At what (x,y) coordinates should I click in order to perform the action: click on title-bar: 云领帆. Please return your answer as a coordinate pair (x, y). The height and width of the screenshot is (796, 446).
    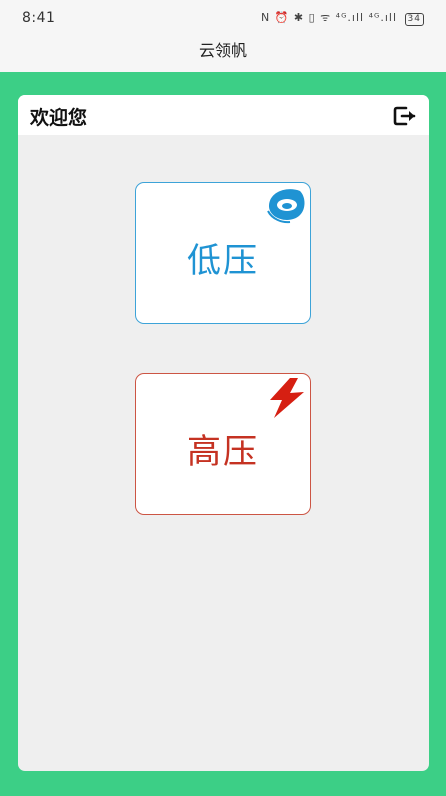
    Looking at the image, I should click on (223, 54).